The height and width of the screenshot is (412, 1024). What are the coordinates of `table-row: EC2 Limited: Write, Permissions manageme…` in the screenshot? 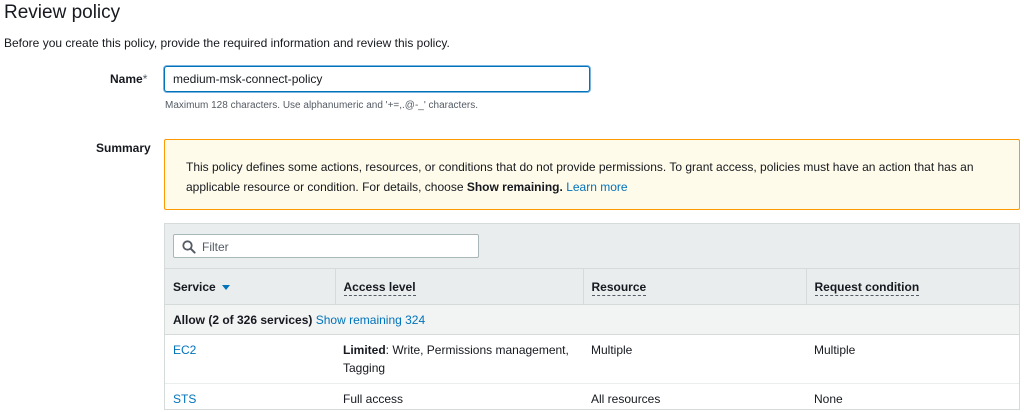 It's located at (592, 359).